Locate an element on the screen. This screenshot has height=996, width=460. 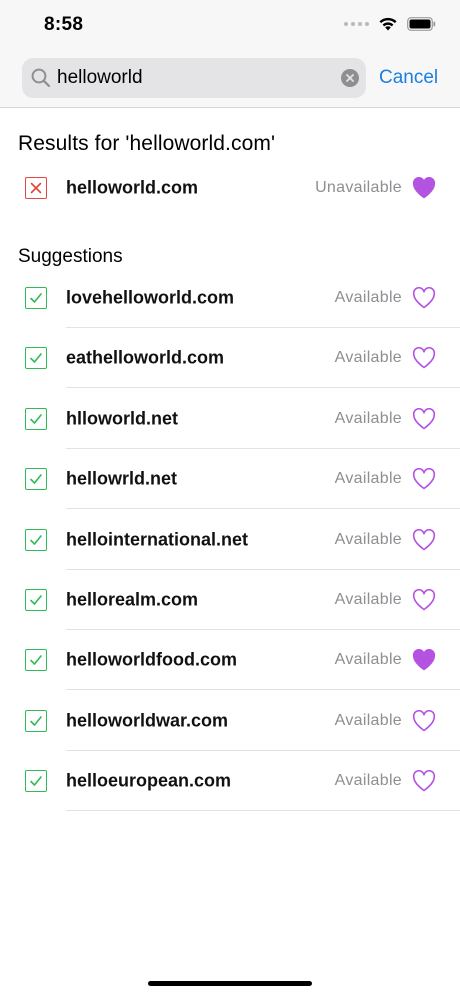
domain-name: helloeuropean.com is located at coordinates (149, 780).